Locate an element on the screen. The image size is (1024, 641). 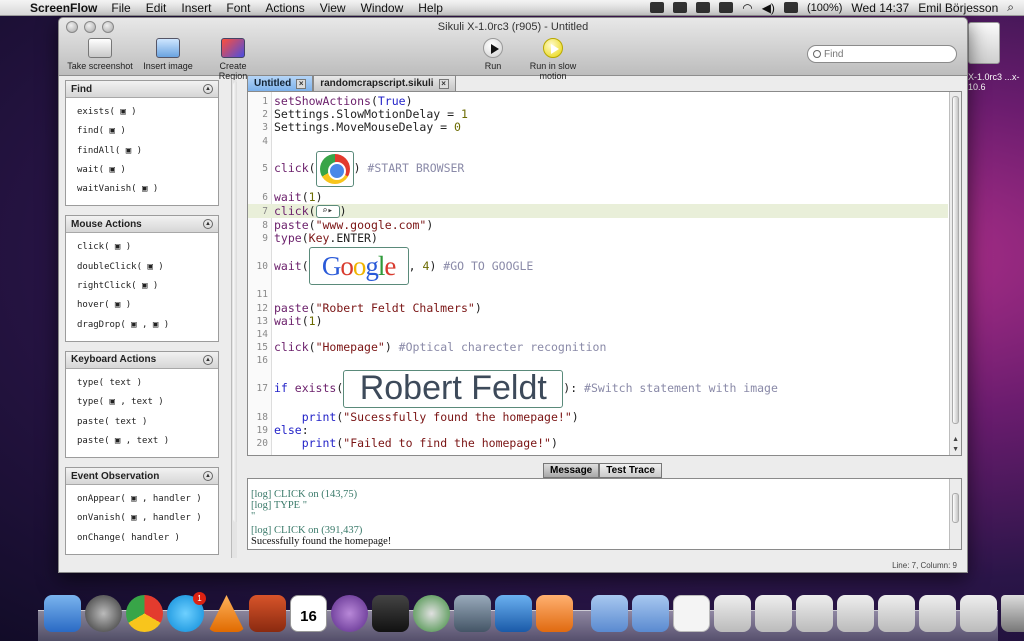
preview-icon is located at coordinates (472, 613).